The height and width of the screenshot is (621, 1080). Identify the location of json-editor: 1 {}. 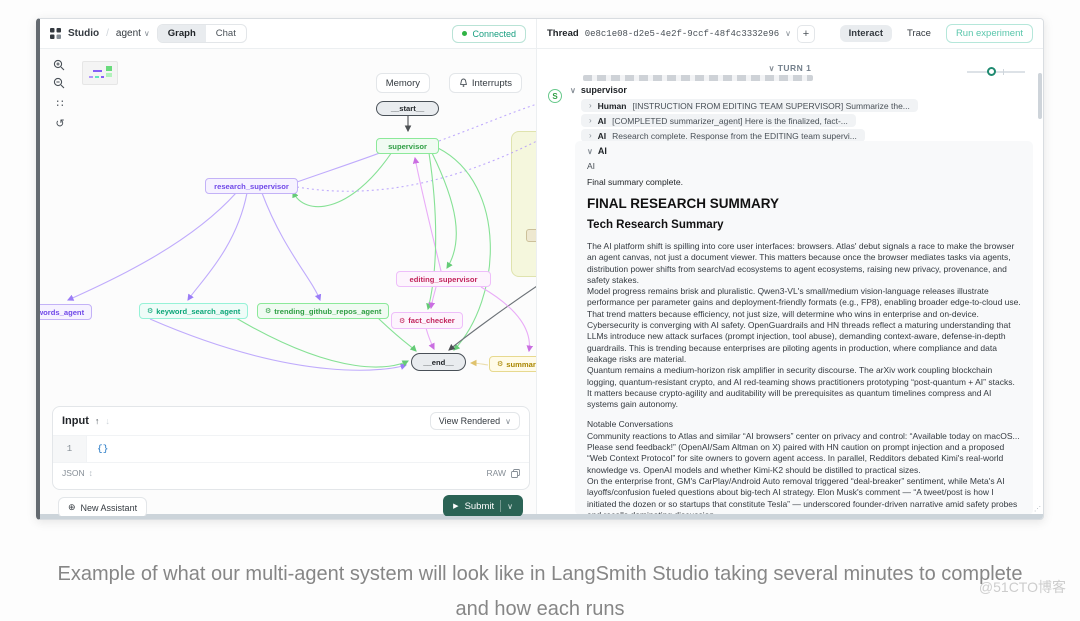
(291, 449).